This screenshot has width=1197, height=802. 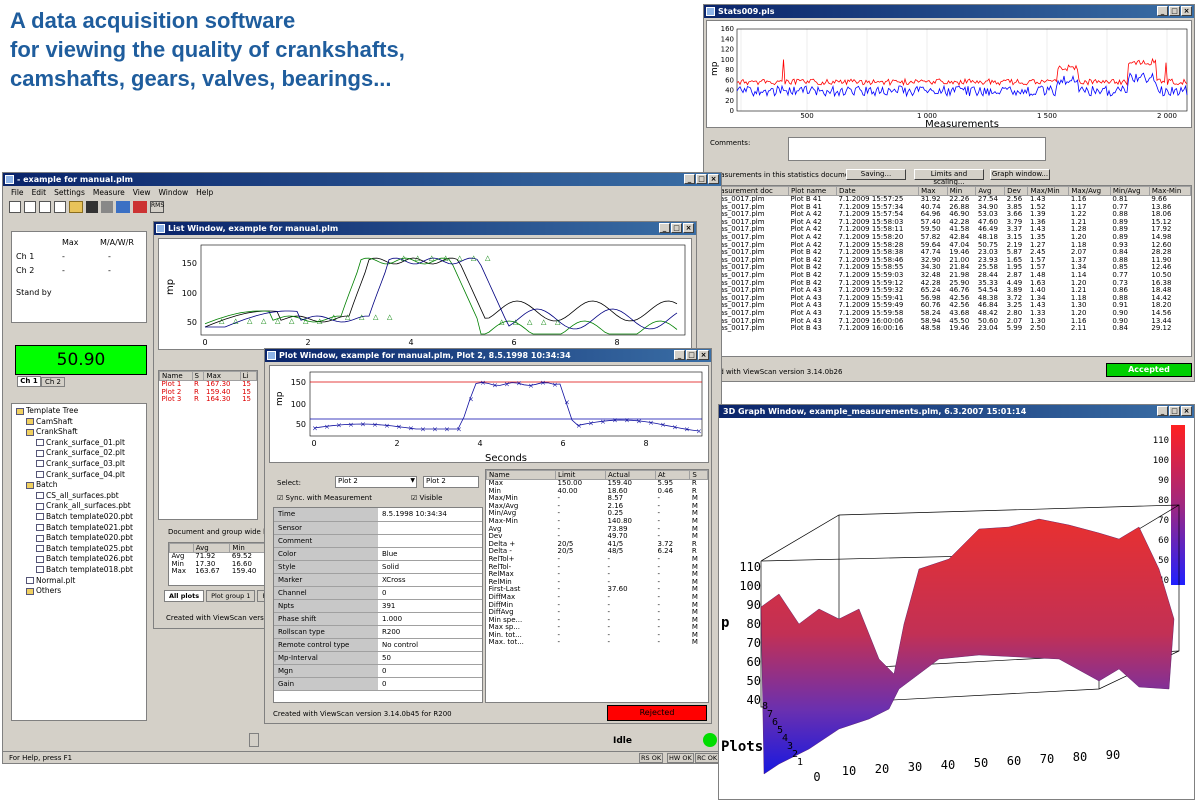 I want to click on property-value: 1.000, so click(x=430, y=619).